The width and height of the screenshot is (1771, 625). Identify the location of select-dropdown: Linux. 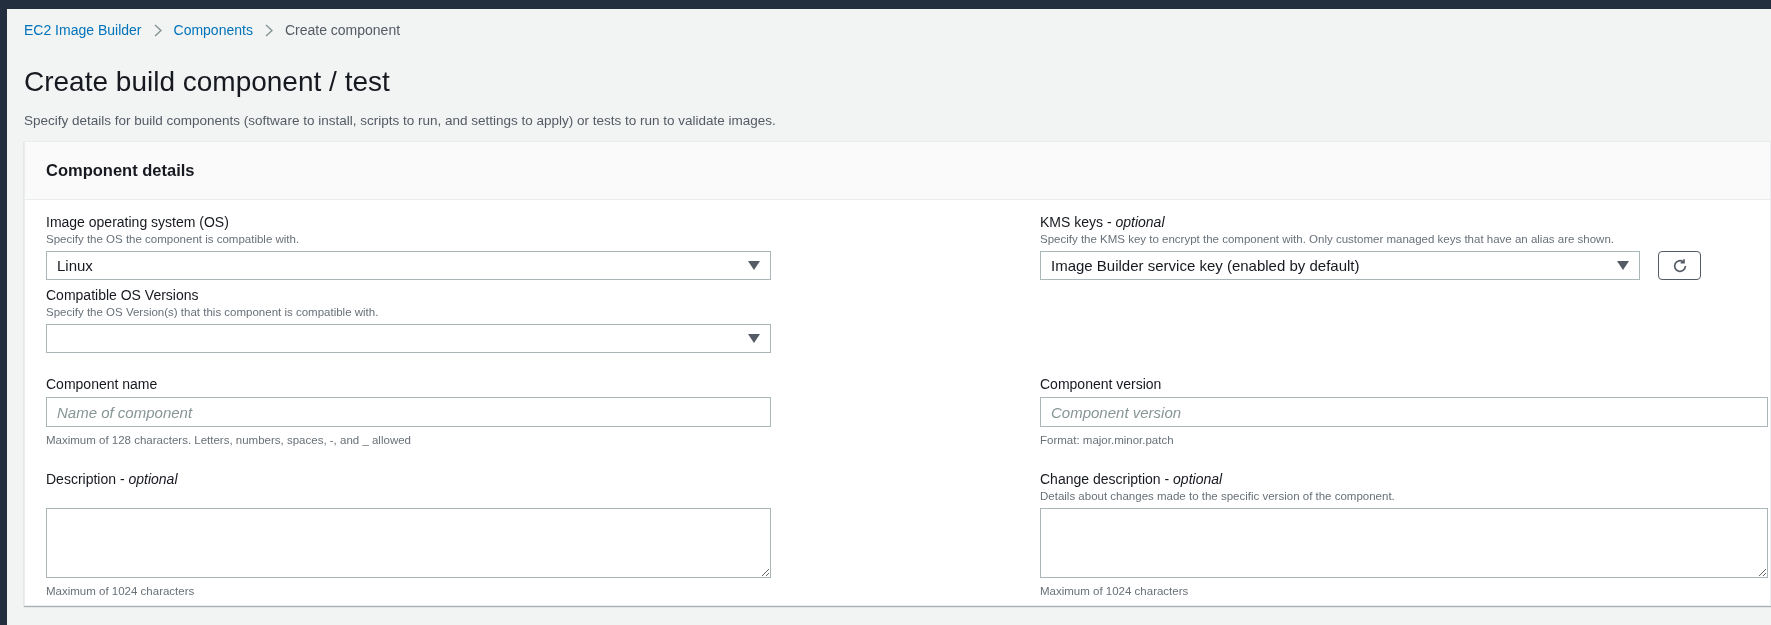
(408, 266).